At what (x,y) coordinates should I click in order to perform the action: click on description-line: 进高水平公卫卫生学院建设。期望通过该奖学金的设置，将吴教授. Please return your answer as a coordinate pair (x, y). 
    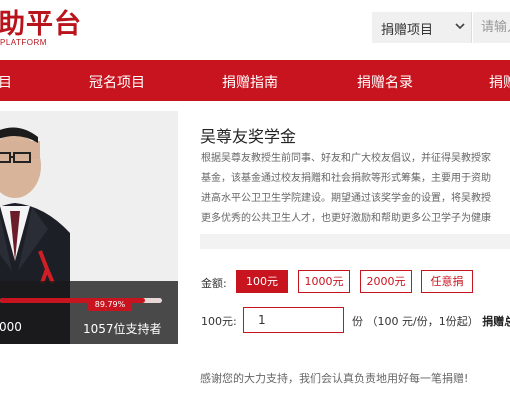
    Looking at the image, I should click on (346, 198).